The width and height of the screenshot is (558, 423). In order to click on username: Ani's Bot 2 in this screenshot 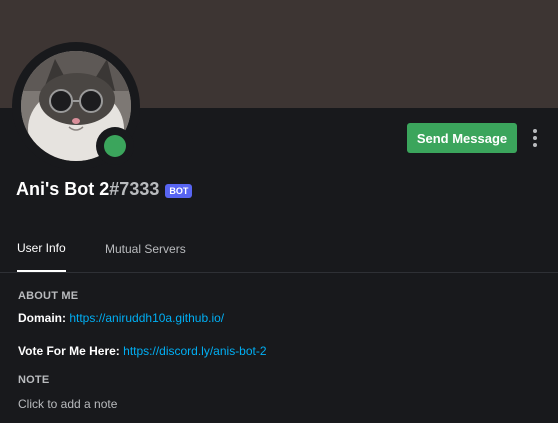, I will do `click(63, 189)`.